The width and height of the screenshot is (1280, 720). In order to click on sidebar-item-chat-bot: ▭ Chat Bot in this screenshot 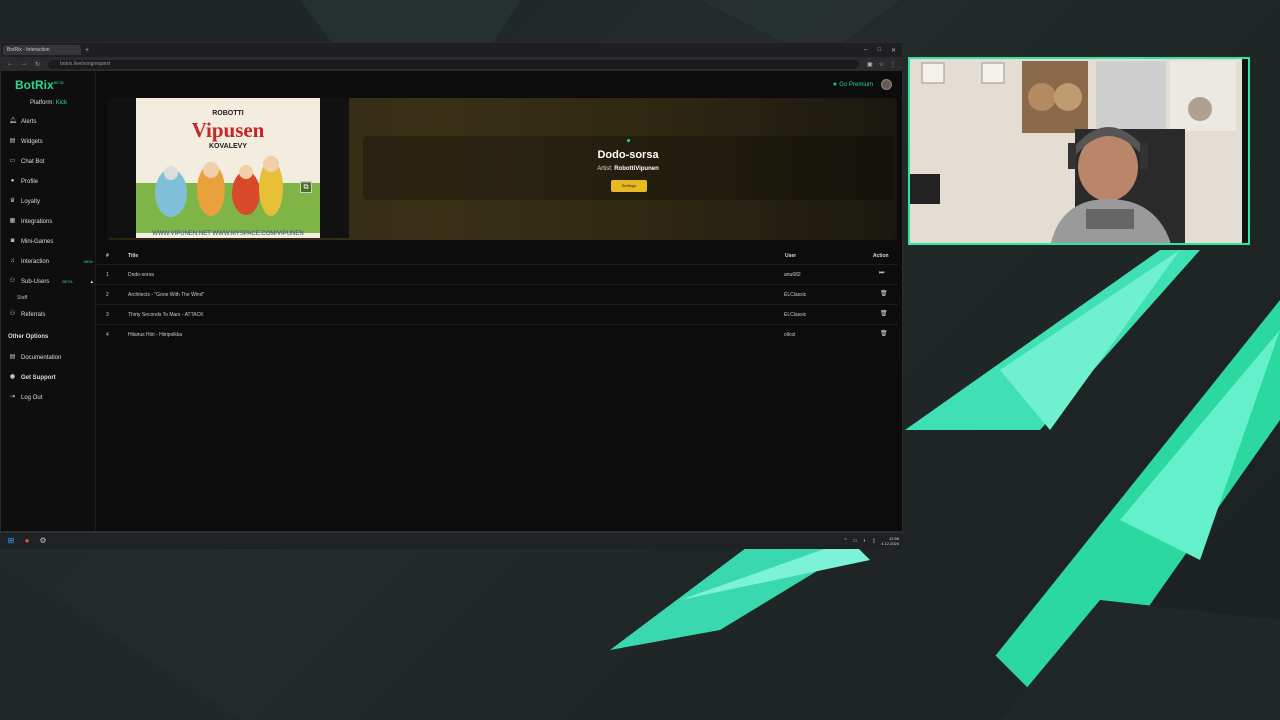, I will do `click(51, 161)`.